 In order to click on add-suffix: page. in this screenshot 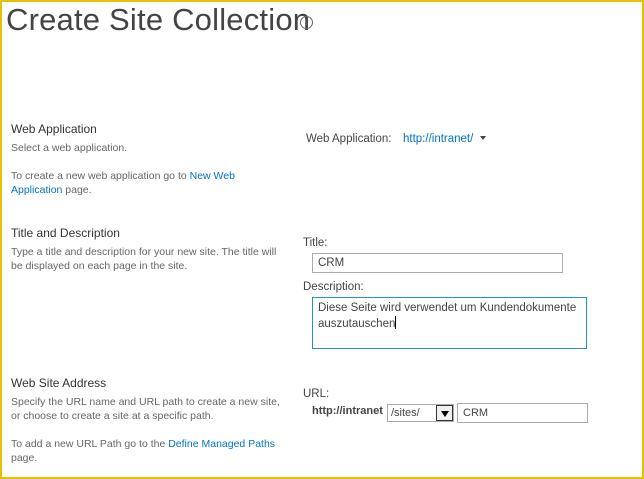, I will do `click(24, 458)`.